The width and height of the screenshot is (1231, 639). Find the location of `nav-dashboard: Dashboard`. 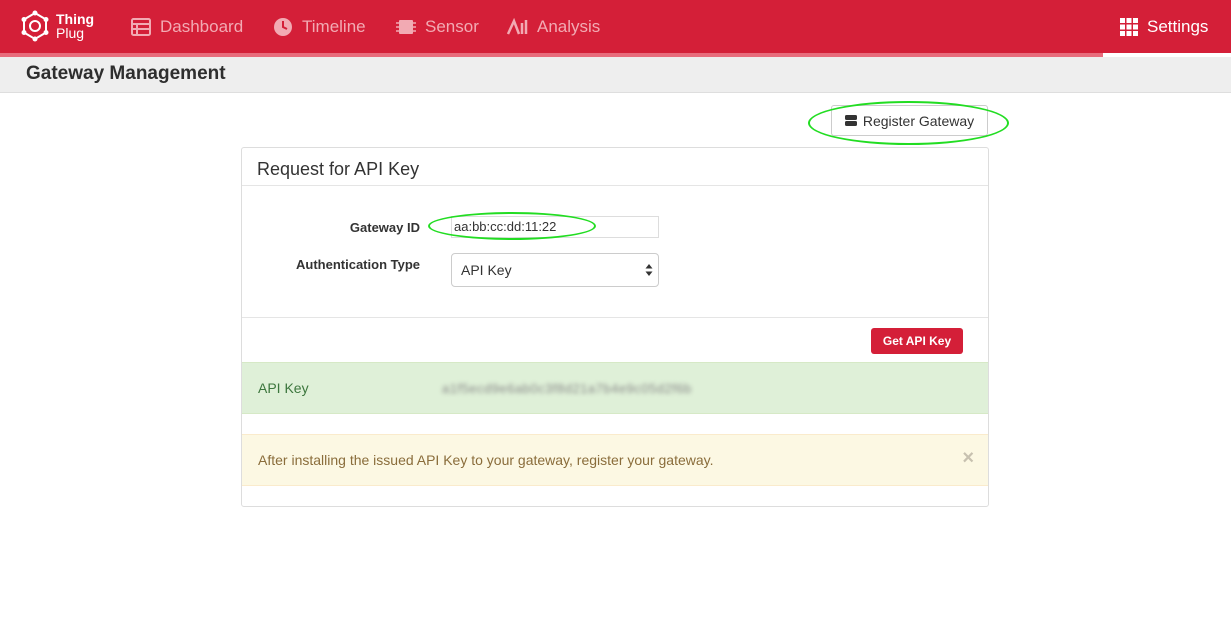

nav-dashboard: Dashboard is located at coordinates (187, 26).